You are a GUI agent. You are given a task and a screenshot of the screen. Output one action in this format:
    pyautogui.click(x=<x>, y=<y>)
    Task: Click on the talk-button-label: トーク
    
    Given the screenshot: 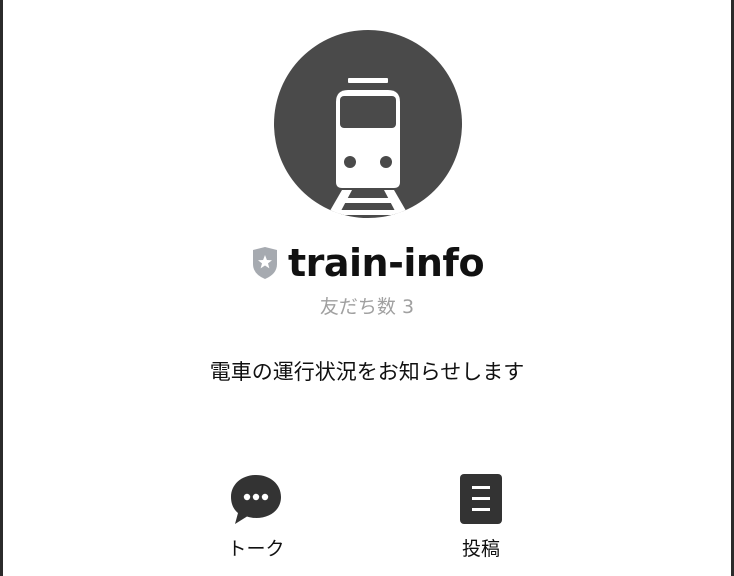 What is the action you would take?
    pyautogui.click(x=256, y=549)
    